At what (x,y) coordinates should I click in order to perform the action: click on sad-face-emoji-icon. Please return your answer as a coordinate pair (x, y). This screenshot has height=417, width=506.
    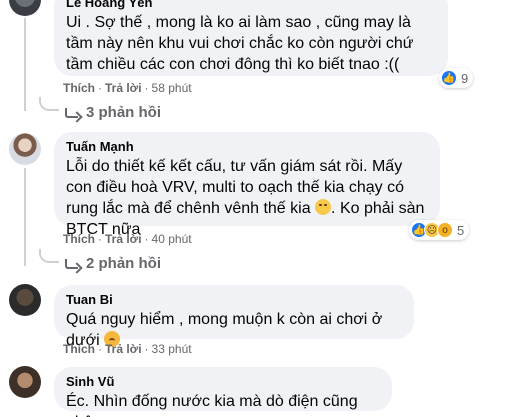
    Looking at the image, I should click on (323, 207).